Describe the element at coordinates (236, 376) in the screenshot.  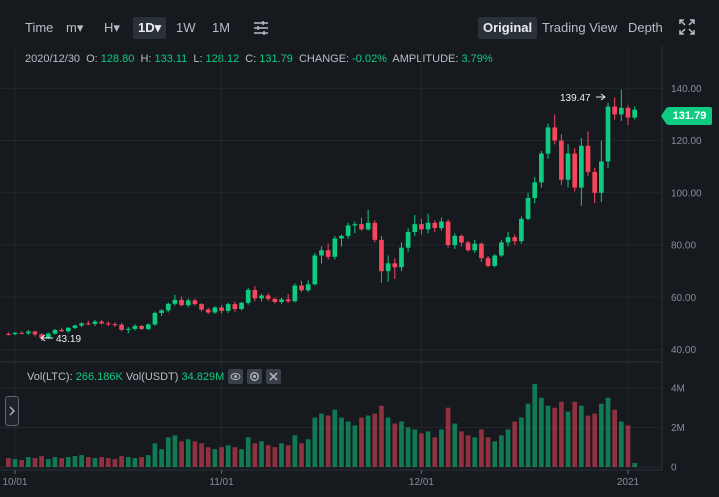
I see `eye-icon` at that location.